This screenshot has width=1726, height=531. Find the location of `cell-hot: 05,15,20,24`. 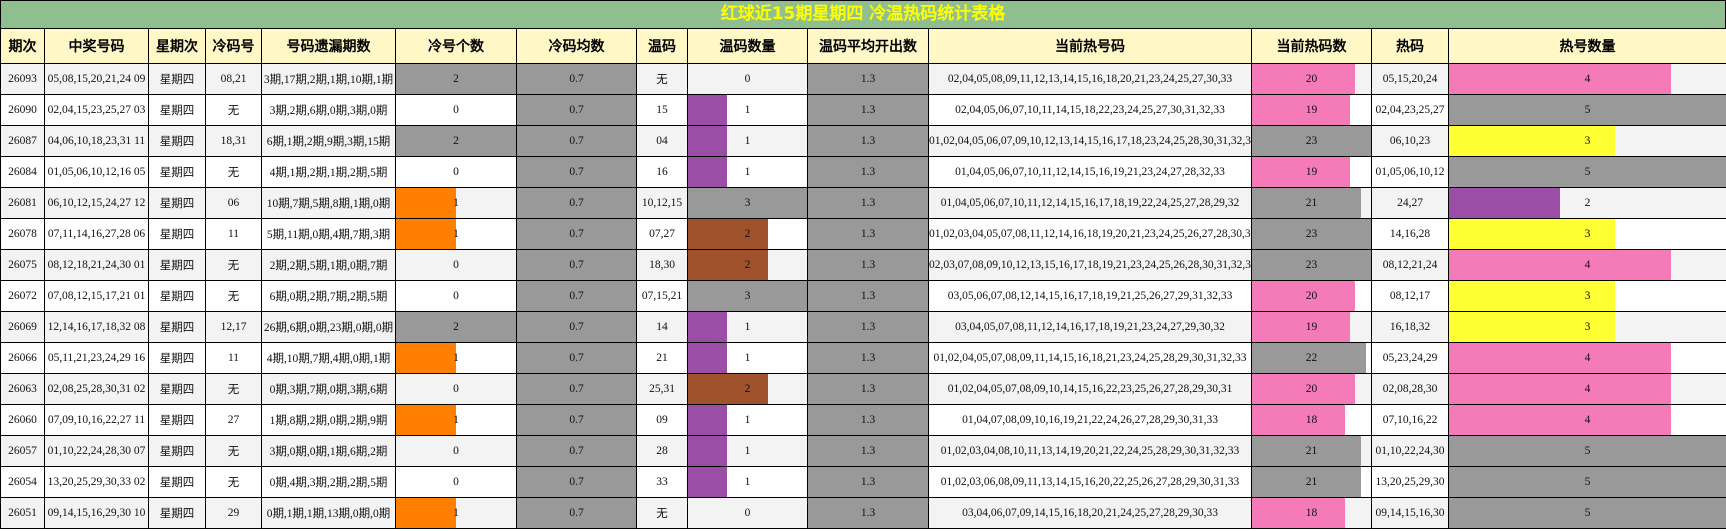

cell-hot: 05,15,20,24 is located at coordinates (1410, 79).